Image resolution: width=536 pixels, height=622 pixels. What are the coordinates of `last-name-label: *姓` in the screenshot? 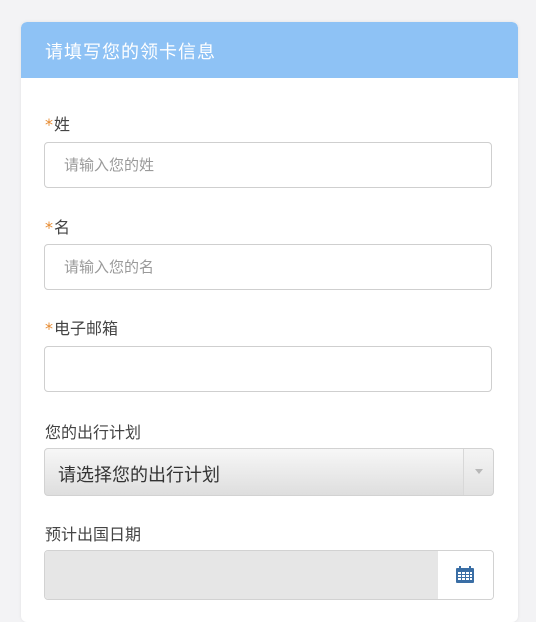 It's located at (57, 123).